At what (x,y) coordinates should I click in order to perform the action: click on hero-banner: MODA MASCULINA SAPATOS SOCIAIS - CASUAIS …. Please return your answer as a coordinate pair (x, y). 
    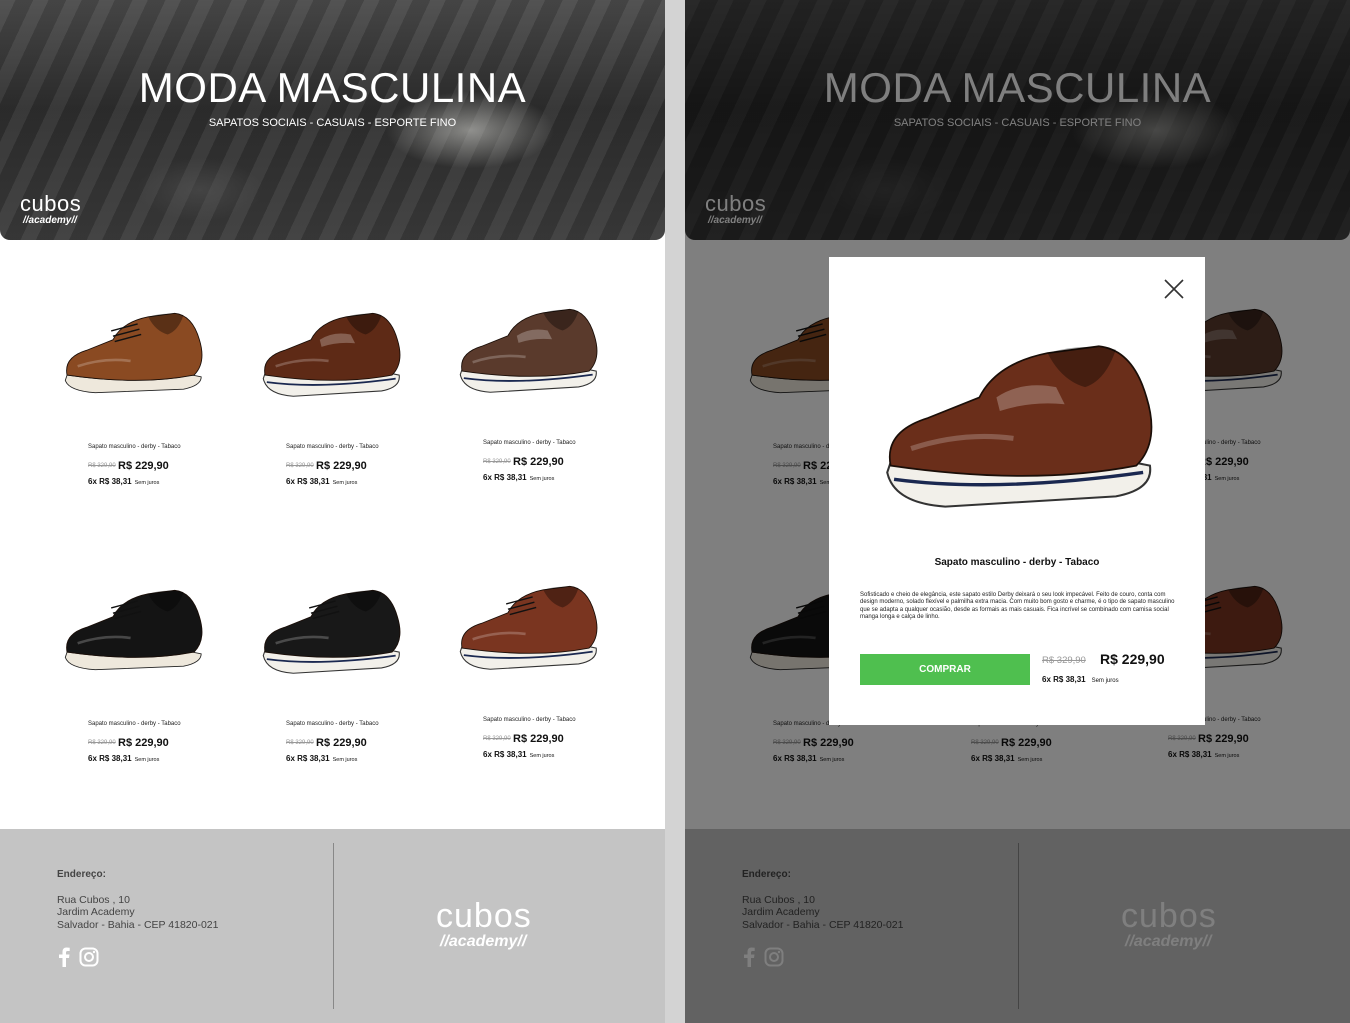
    Looking at the image, I should click on (332, 120).